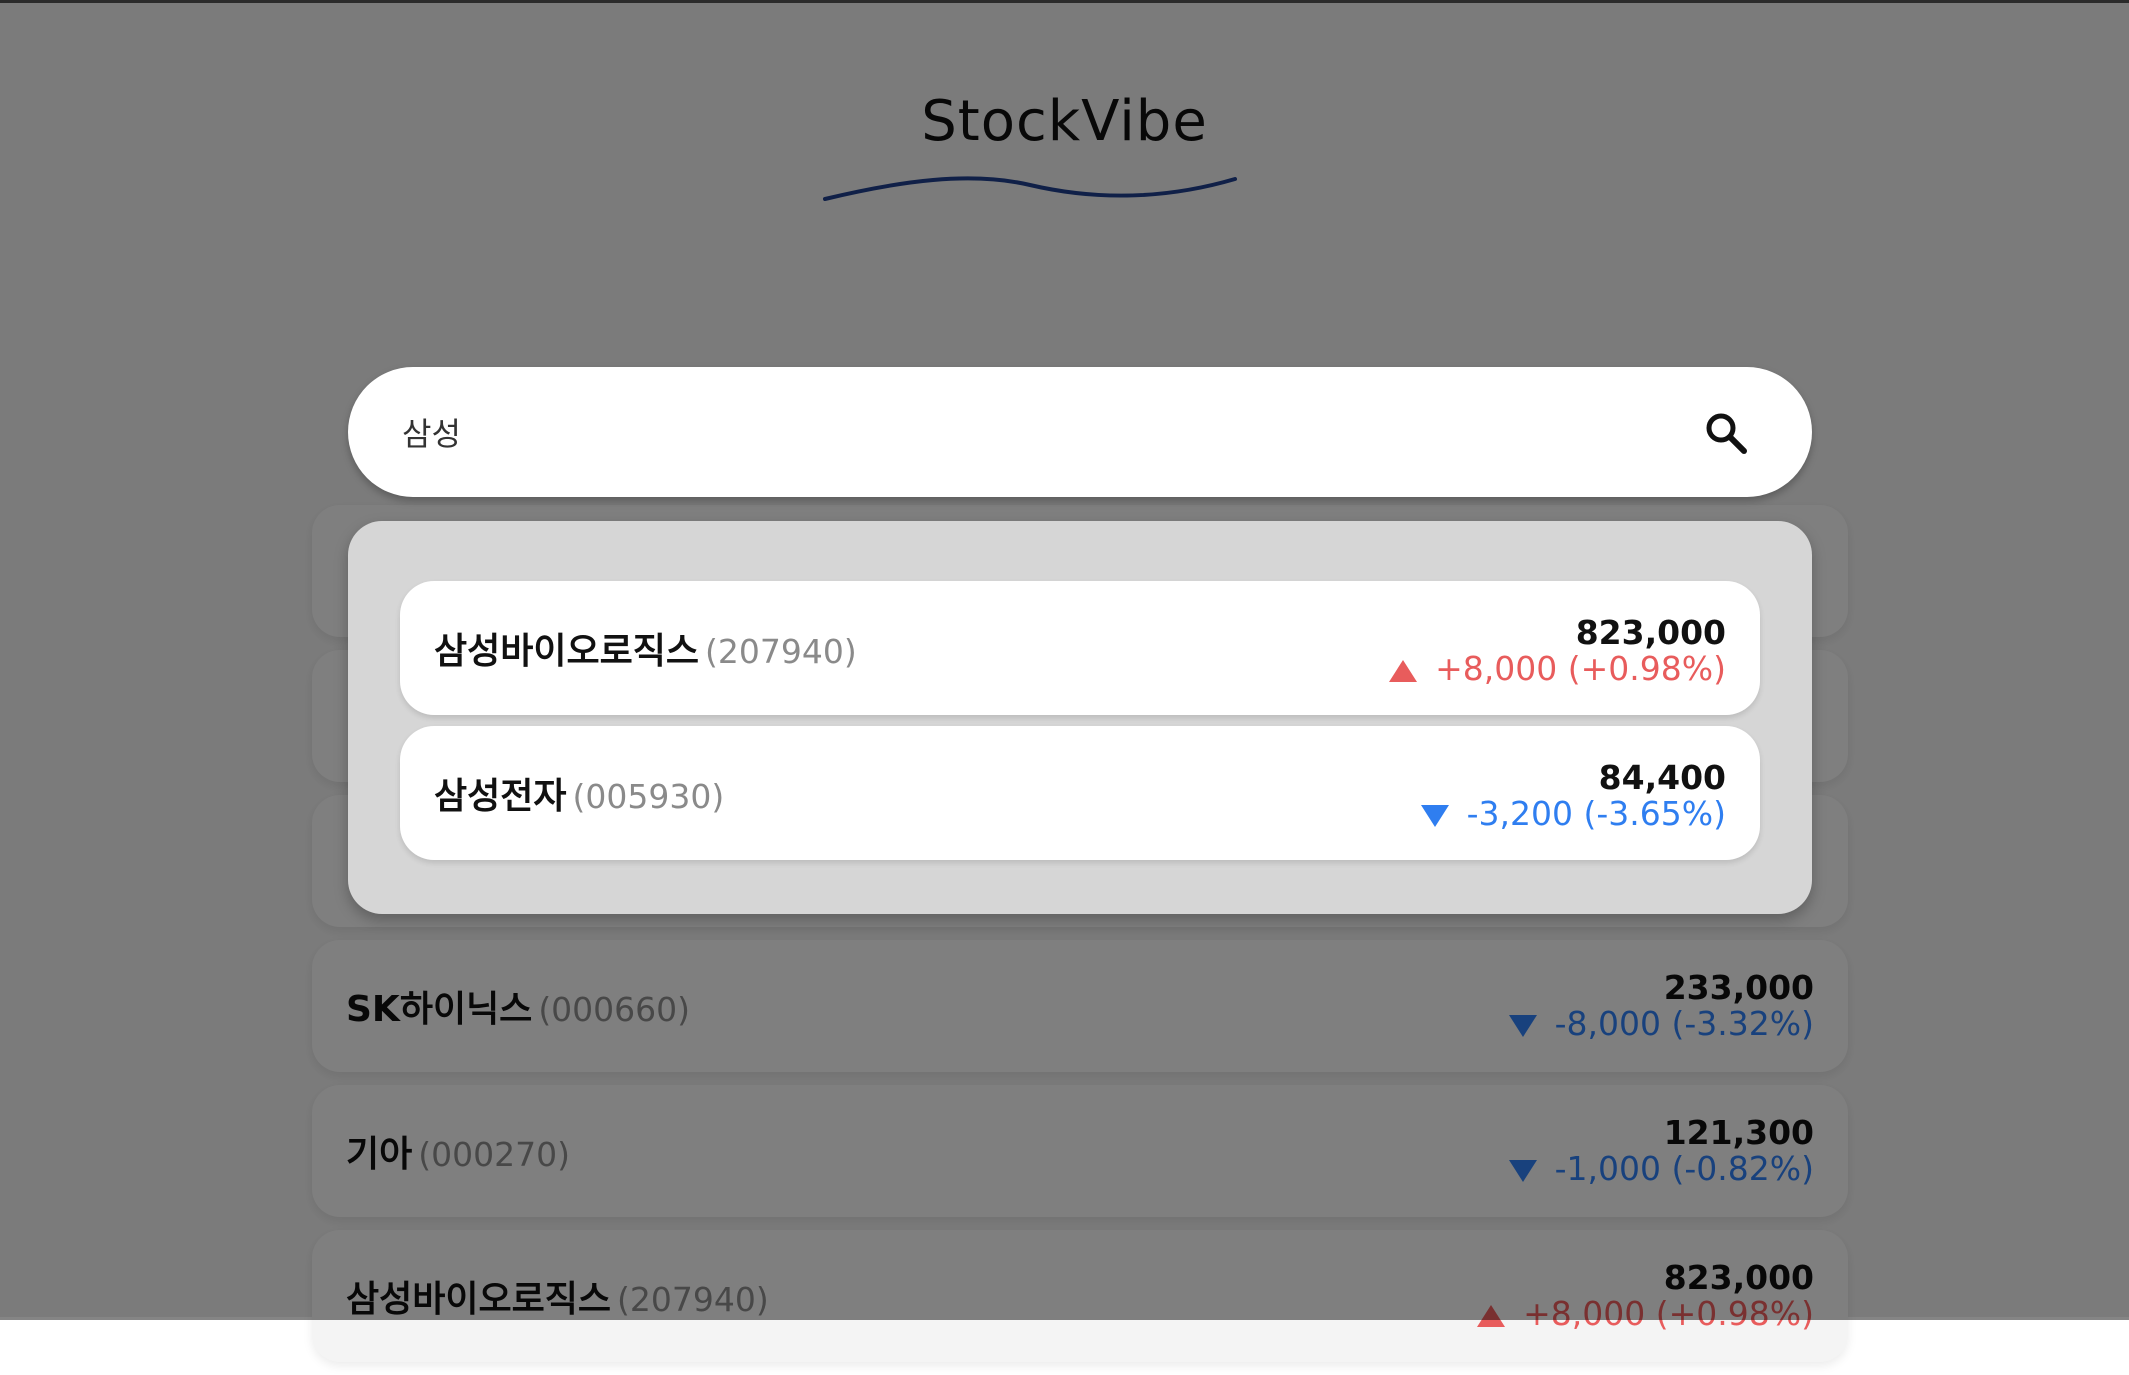  Describe the element at coordinates (1662, 777) in the screenshot. I see `stock-price: 84,400` at that location.